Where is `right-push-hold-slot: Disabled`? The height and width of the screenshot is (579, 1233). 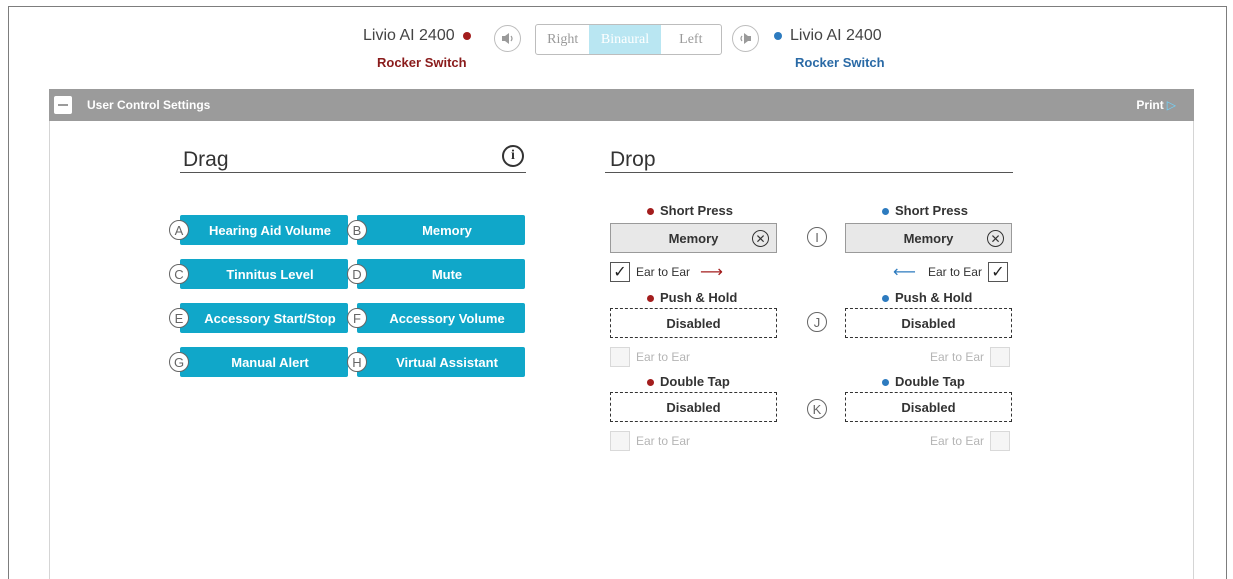
right-push-hold-slot: Disabled is located at coordinates (928, 323).